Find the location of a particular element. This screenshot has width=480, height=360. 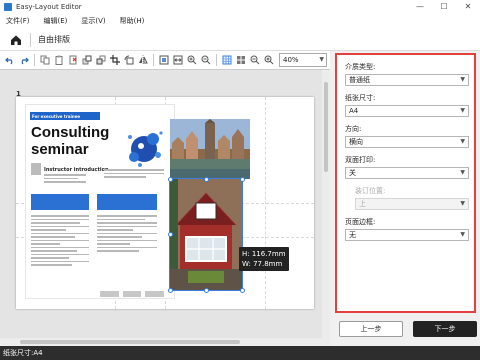

status-bar: 纸张尺寸:A4 is located at coordinates (240, 353).